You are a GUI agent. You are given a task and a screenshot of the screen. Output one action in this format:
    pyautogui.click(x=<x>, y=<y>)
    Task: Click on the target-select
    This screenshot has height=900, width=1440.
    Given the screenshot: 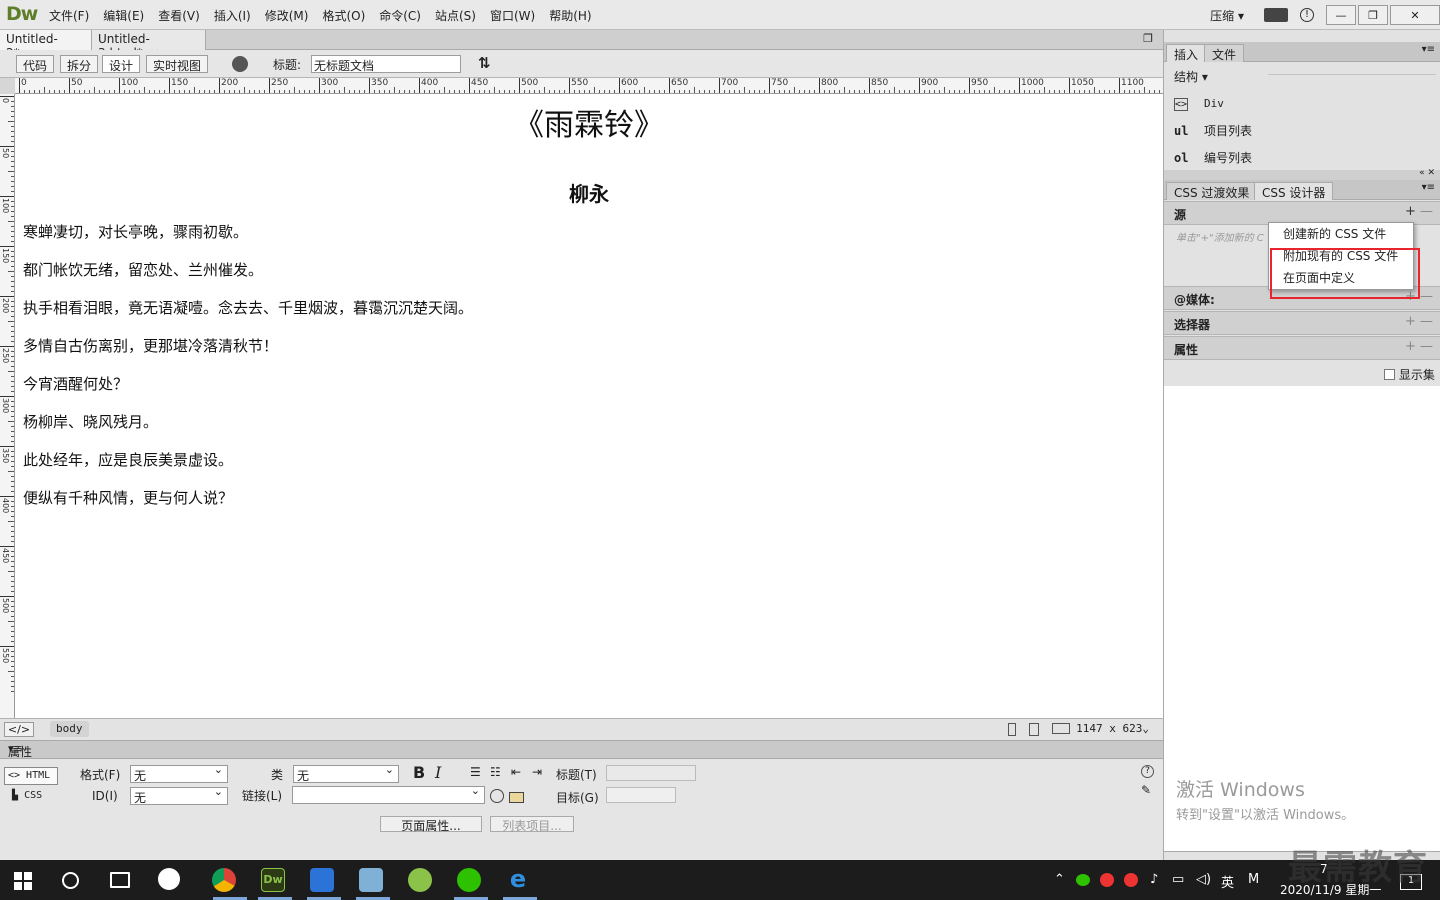 What is the action you would take?
    pyautogui.click(x=641, y=795)
    